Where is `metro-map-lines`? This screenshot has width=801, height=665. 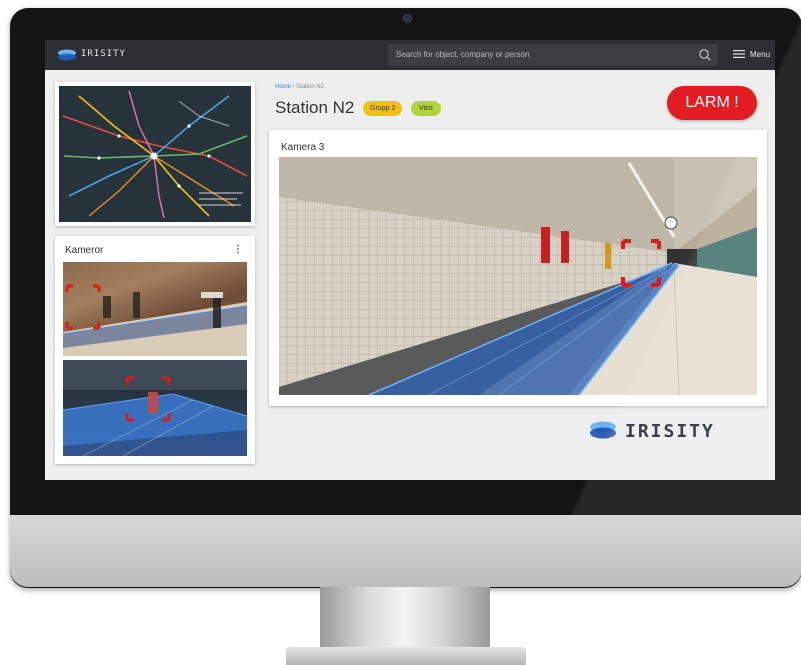
metro-map-lines is located at coordinates (155, 154).